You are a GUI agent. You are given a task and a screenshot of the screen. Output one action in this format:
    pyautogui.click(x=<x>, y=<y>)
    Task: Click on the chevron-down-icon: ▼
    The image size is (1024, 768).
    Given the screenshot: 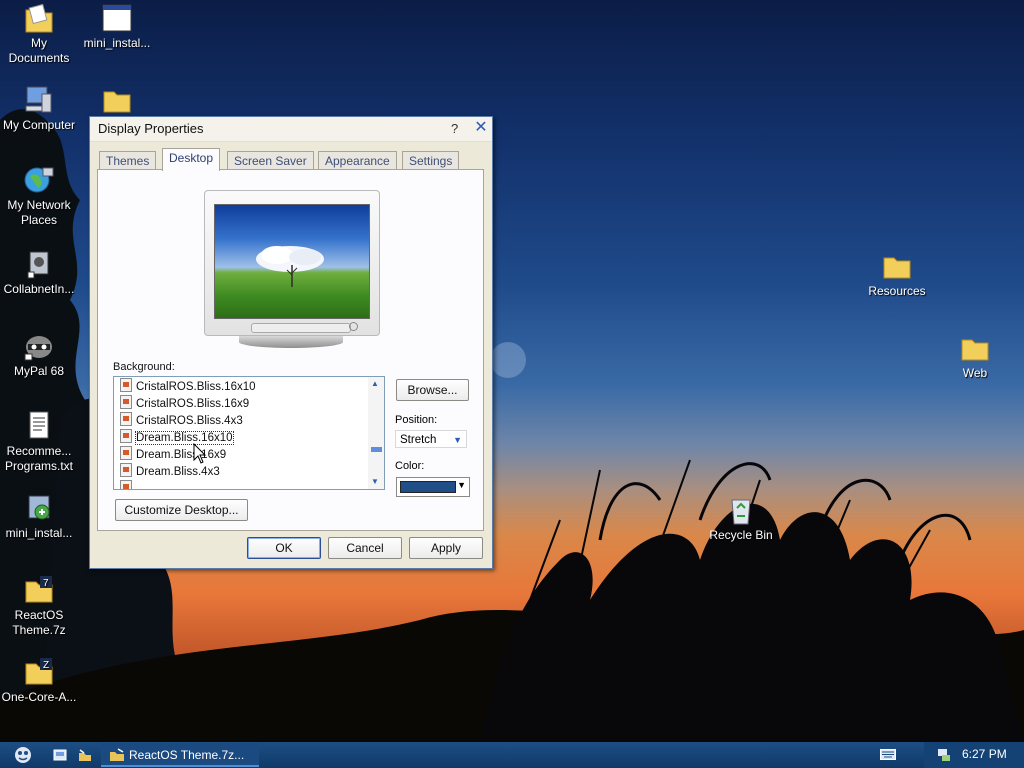 What is the action you would take?
    pyautogui.click(x=457, y=440)
    